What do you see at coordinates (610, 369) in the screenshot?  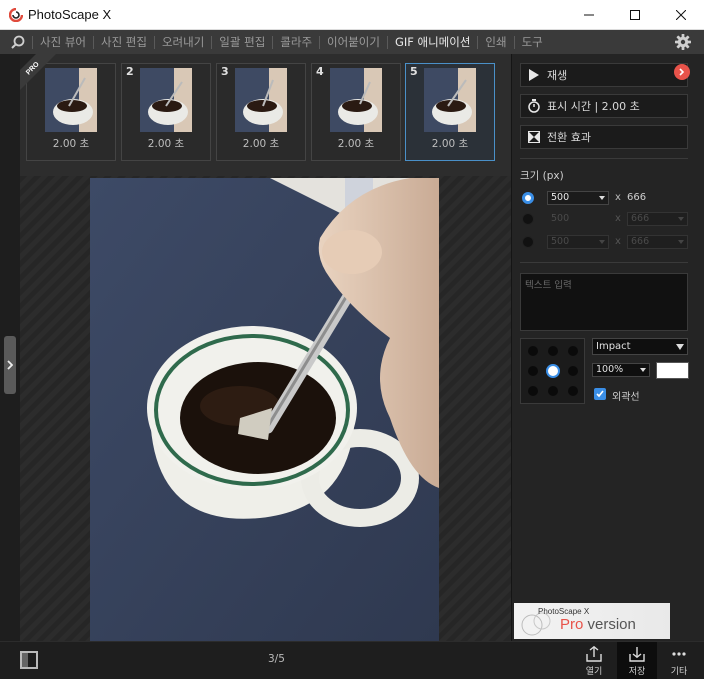 I see `font-size-value: 100%` at bounding box center [610, 369].